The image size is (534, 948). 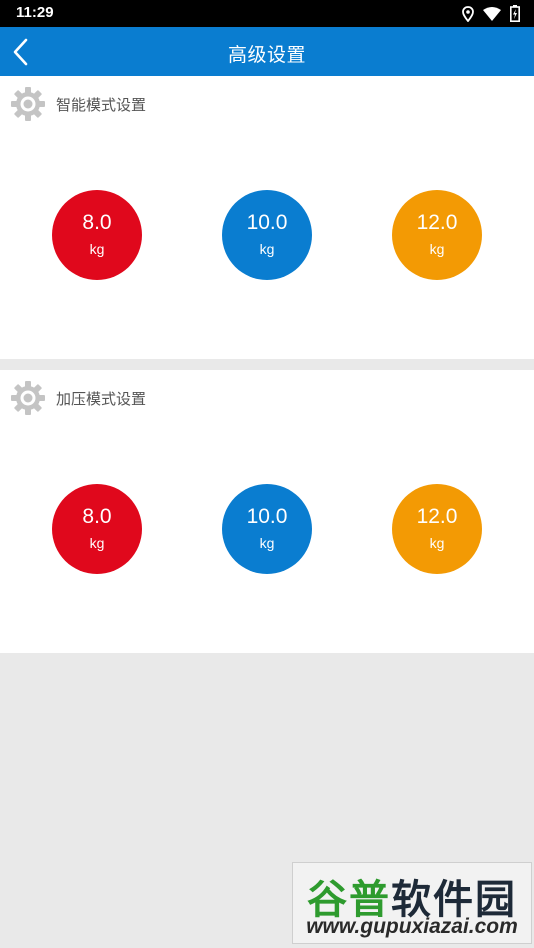 I want to click on app-bar: 高级设置, so click(x=267, y=51).